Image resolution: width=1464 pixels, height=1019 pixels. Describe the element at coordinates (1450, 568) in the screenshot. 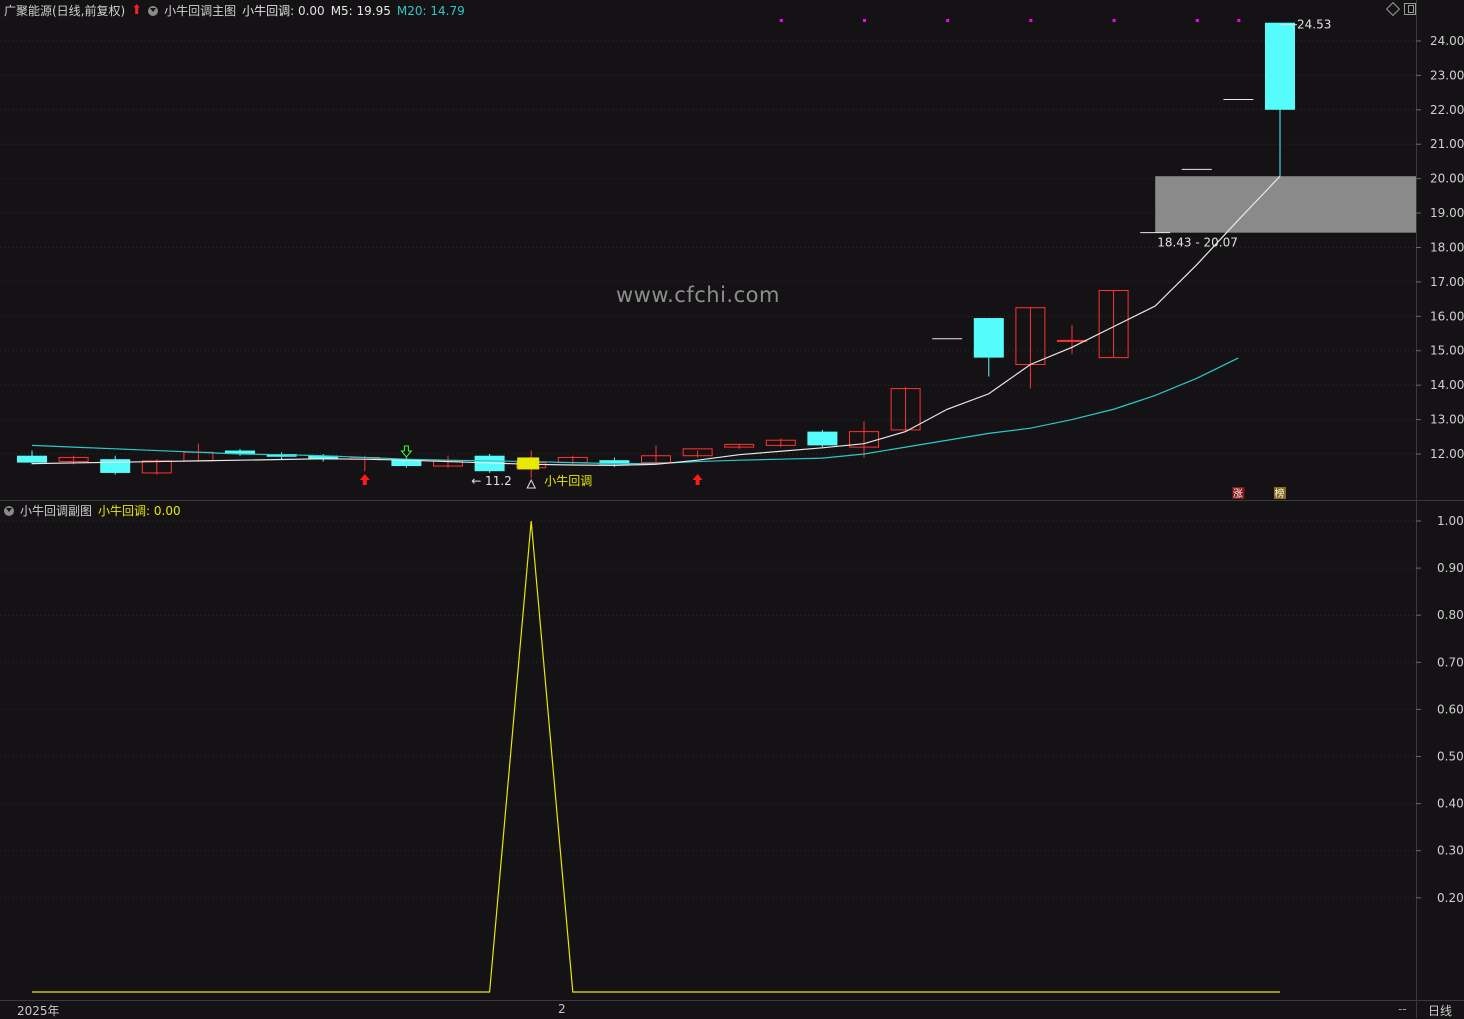

I see `y-tick-label: 0.90` at that location.